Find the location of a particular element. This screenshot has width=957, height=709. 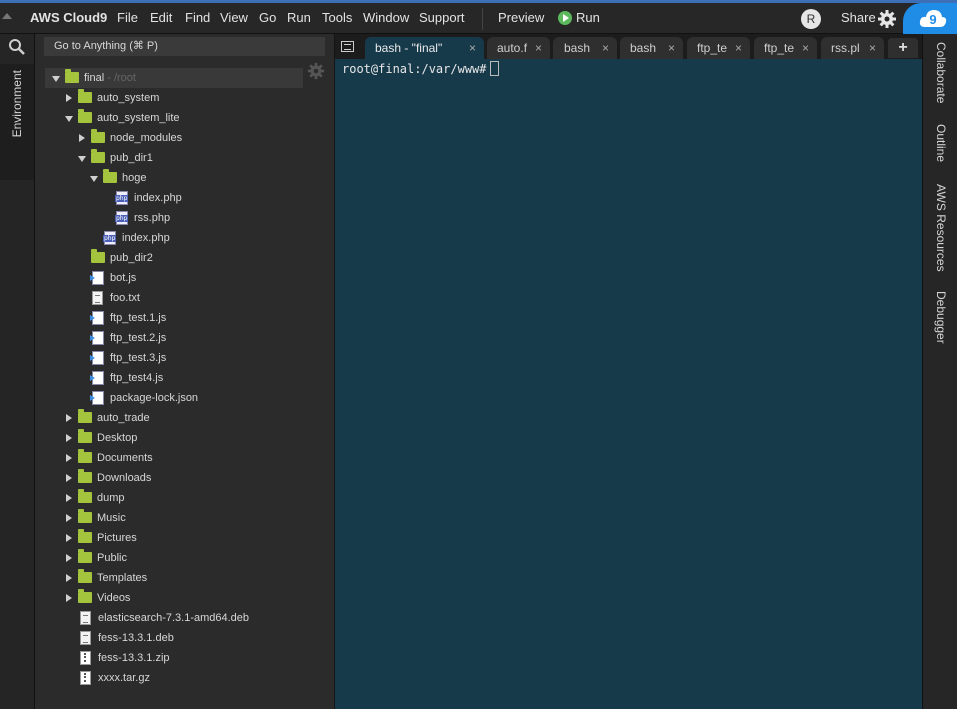

tab-environment: Environment is located at coordinates (17, 122).